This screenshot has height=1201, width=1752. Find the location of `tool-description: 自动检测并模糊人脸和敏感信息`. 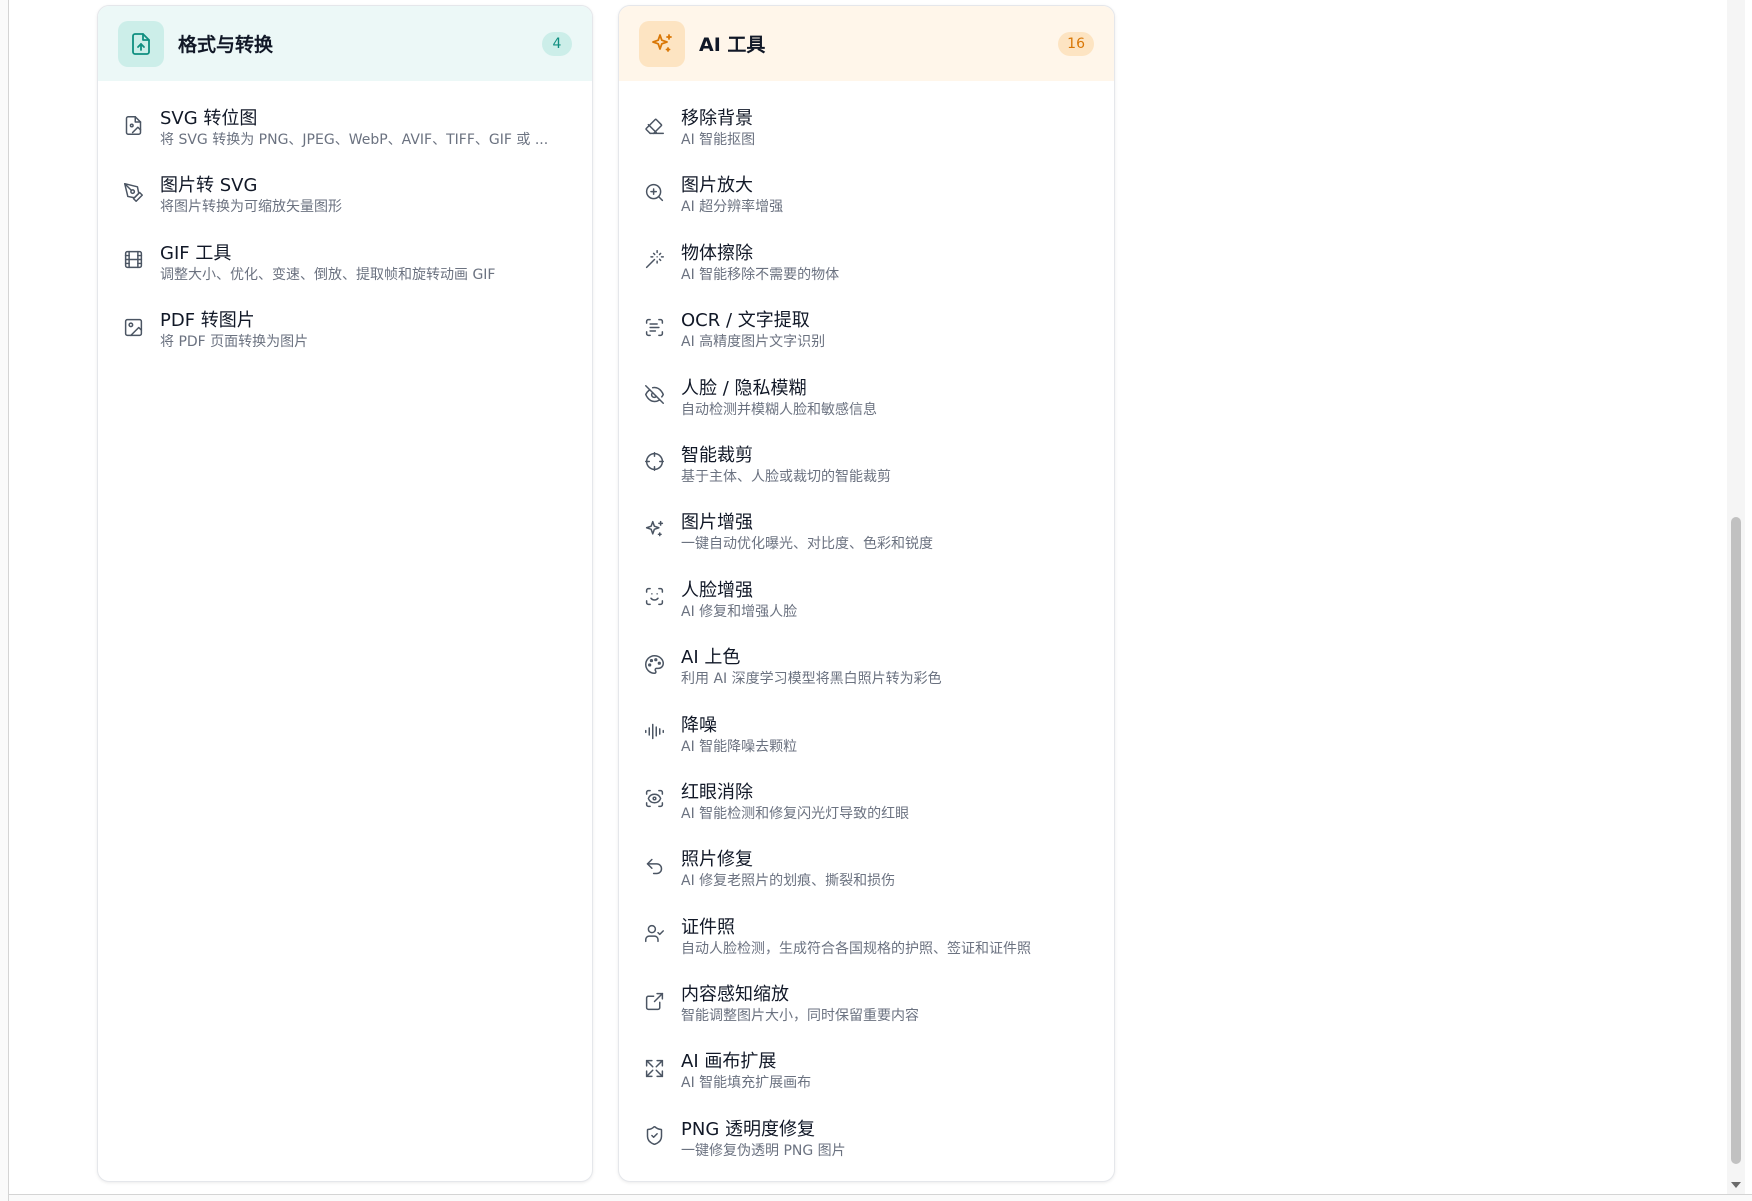

tool-description: 自动检测并模糊人脸和敏感信息 is located at coordinates (779, 409).